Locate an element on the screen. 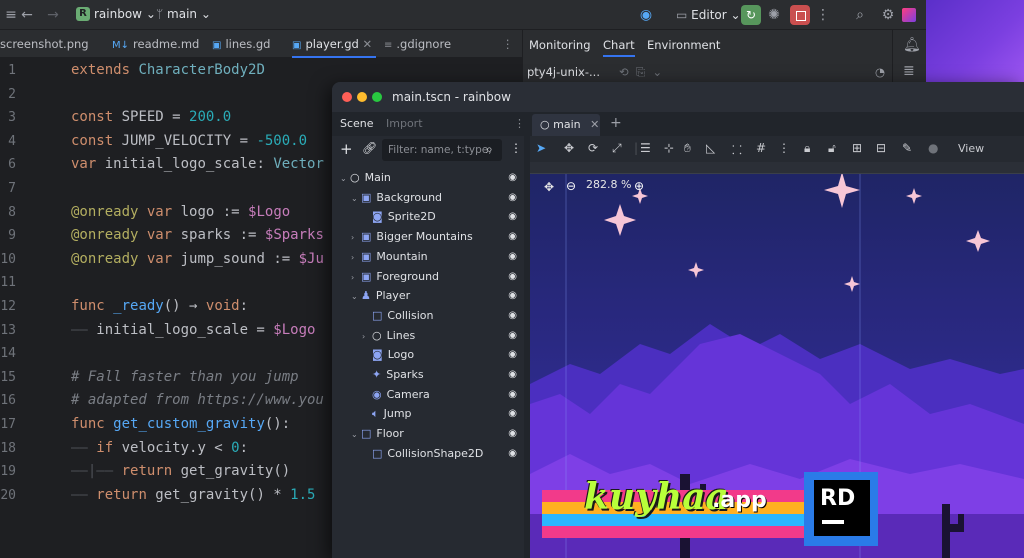 This screenshot has height=558, width=1024. scene-filter-input: Filter: name, t:type, is located at coordinates (442, 150).